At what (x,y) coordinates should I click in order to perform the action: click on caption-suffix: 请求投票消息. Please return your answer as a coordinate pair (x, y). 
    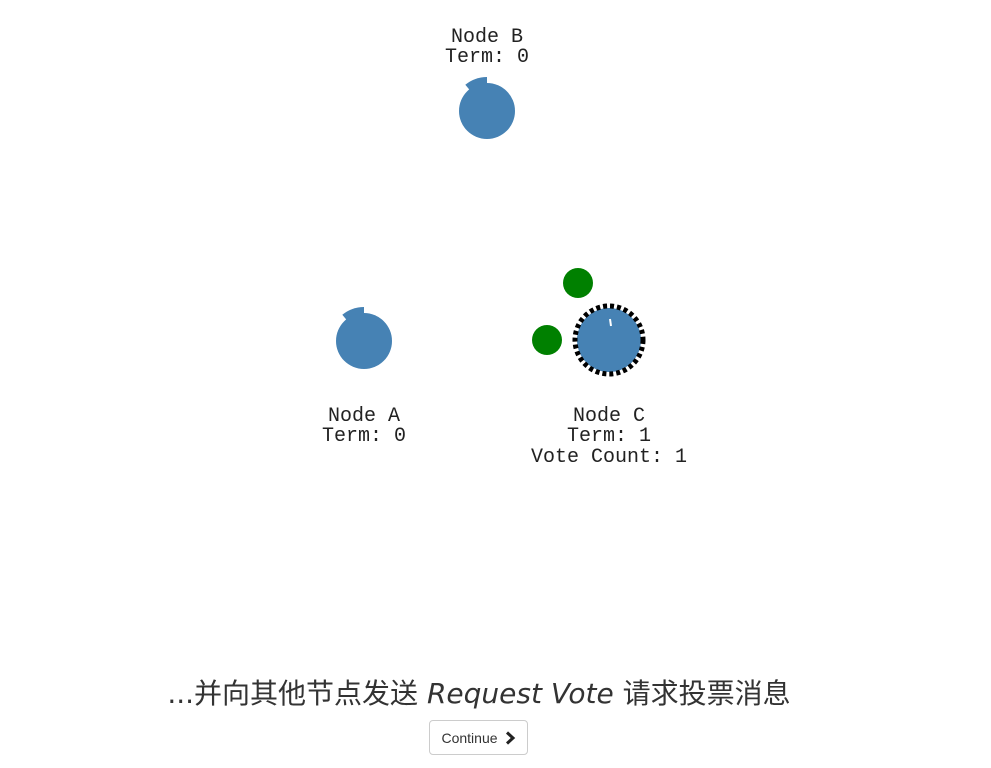
    Looking at the image, I should click on (702, 693).